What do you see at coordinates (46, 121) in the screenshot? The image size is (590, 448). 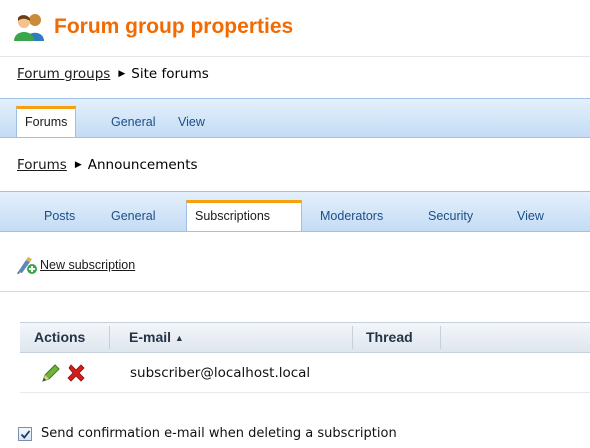 I see `tab-forums: Forums` at bounding box center [46, 121].